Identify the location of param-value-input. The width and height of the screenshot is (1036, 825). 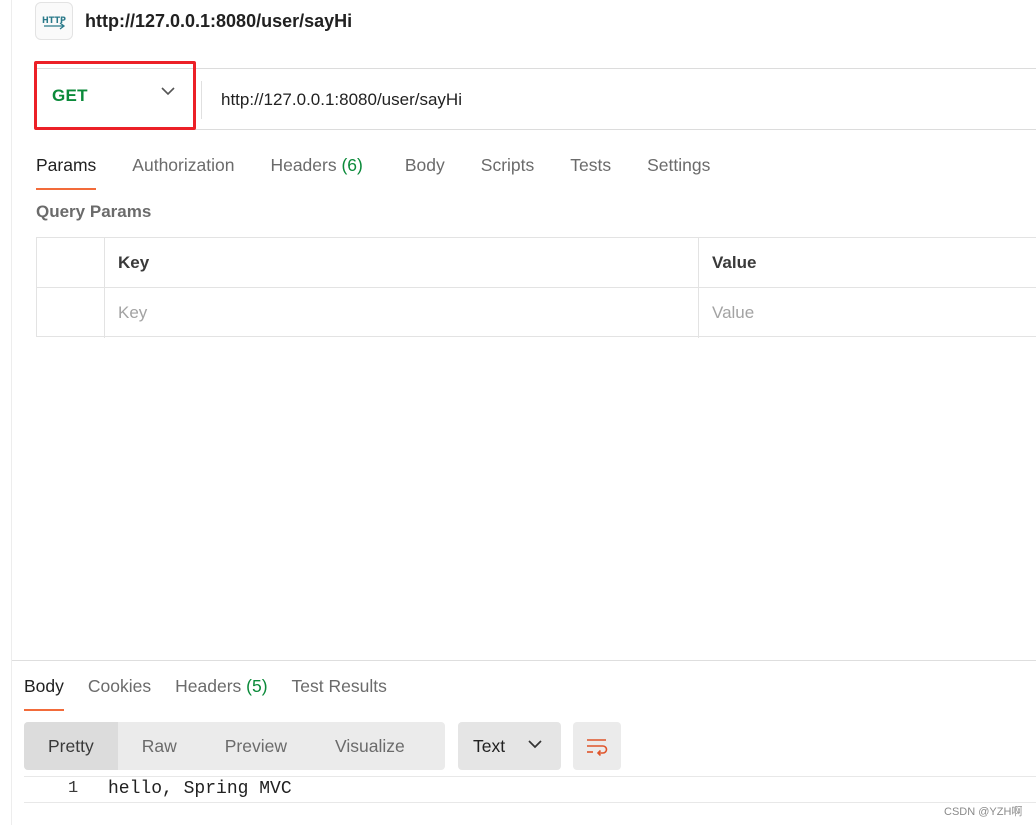
(864, 313).